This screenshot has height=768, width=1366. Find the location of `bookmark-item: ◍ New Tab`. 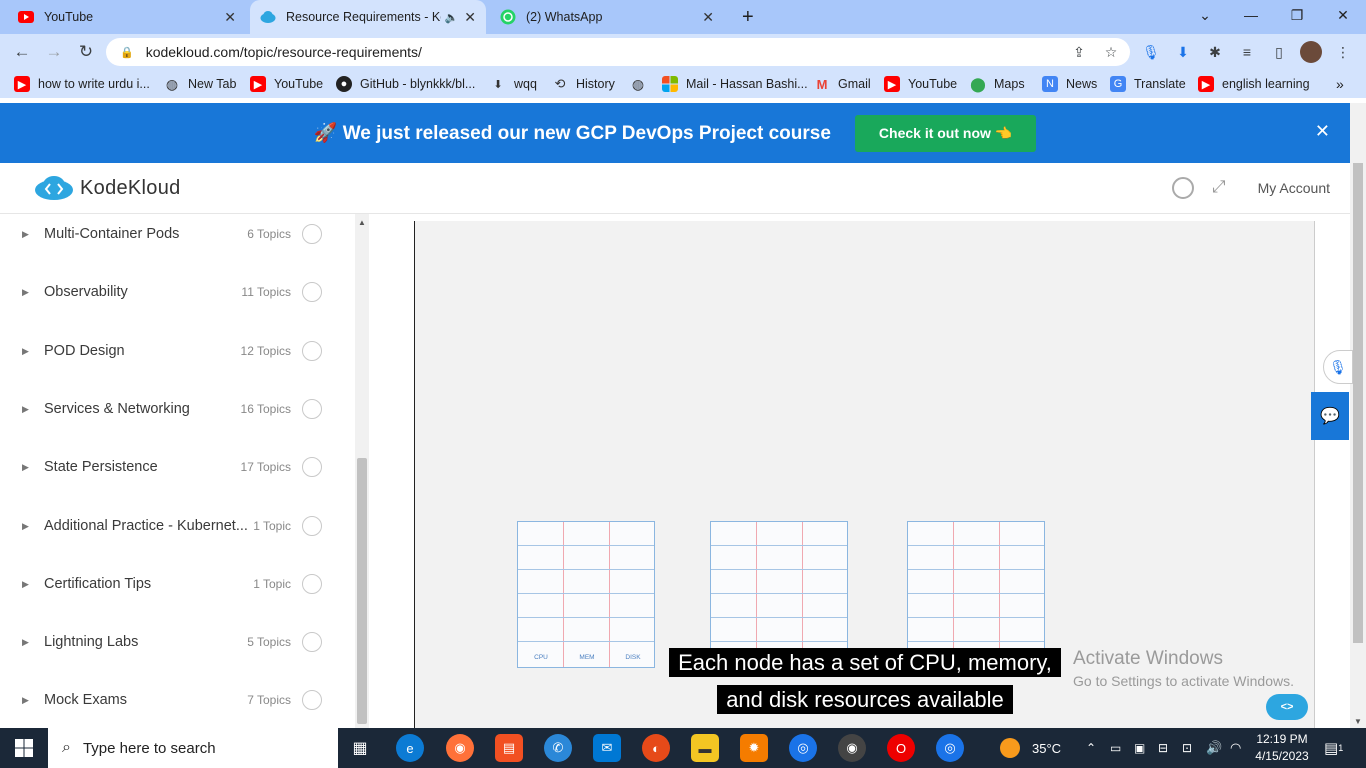

bookmark-item: ◍ New Tab is located at coordinates (200, 84).